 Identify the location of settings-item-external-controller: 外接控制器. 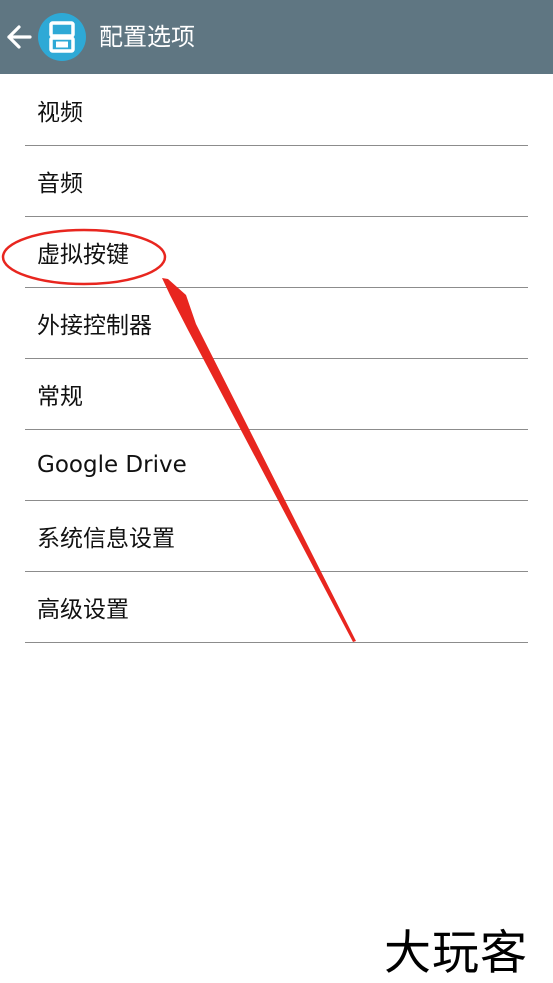
(276, 323).